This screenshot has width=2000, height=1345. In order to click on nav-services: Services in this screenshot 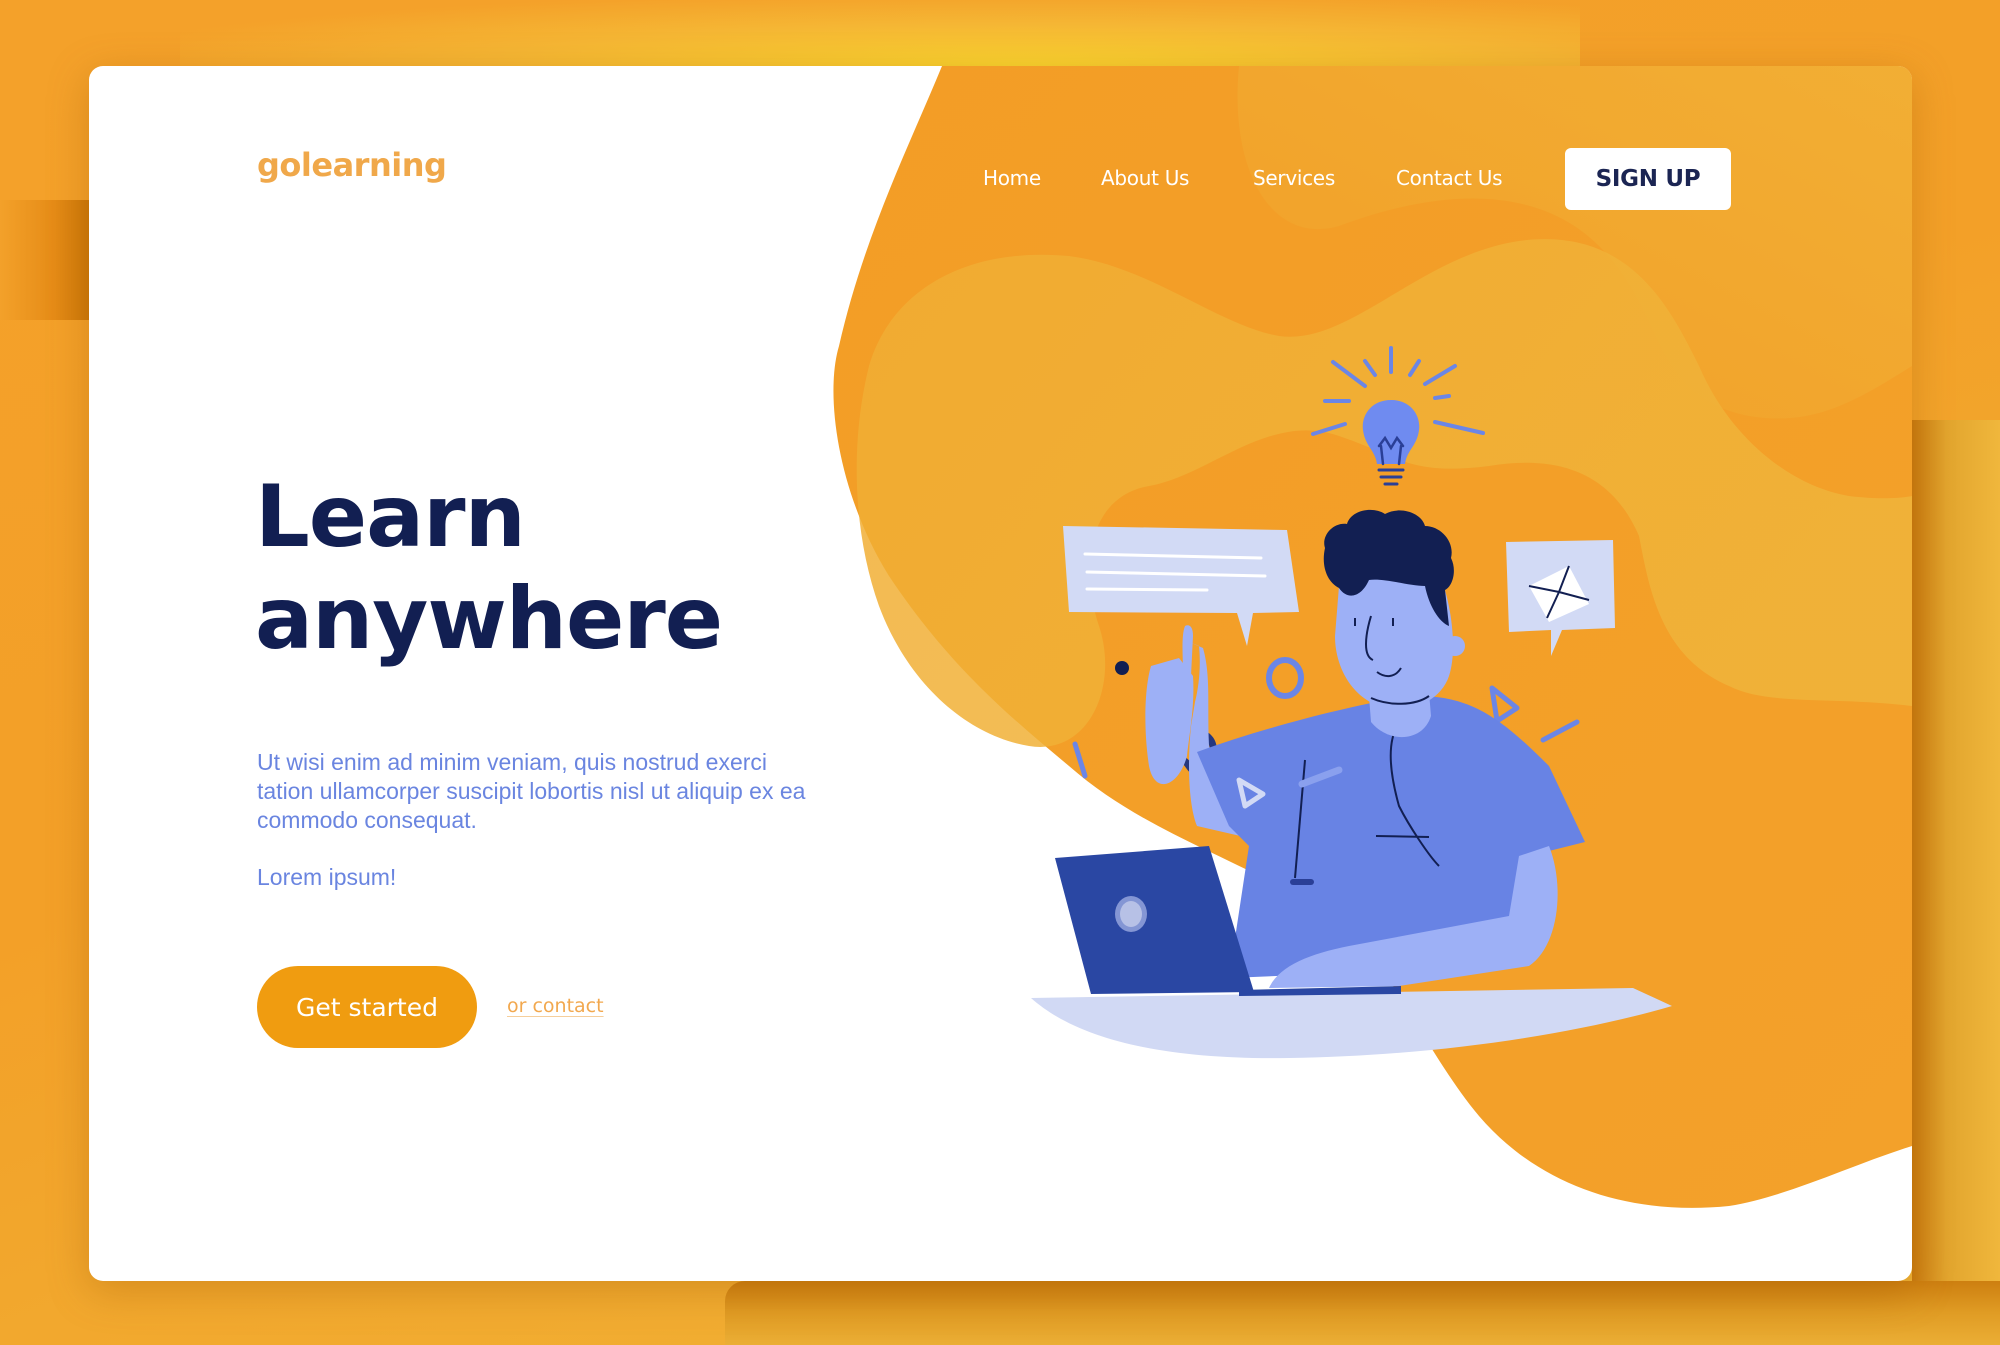, I will do `click(1294, 178)`.